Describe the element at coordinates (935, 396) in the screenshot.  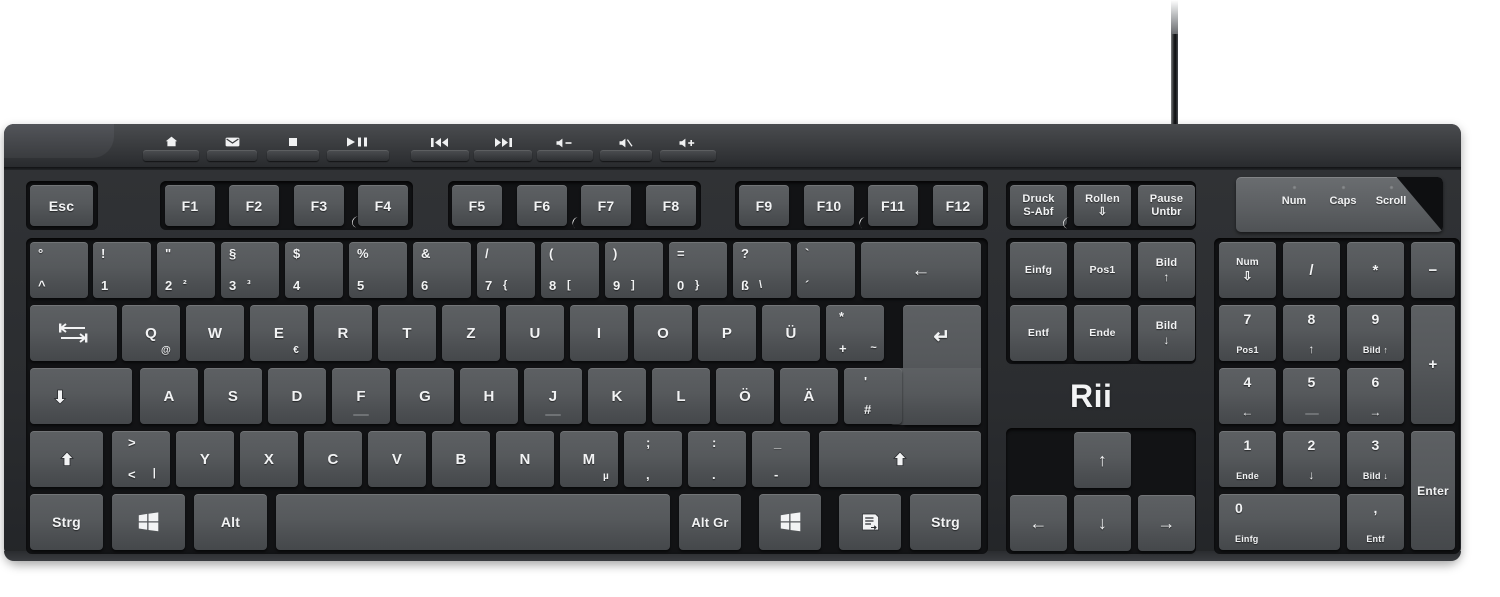
I see `key-enter-lower-stem` at that location.